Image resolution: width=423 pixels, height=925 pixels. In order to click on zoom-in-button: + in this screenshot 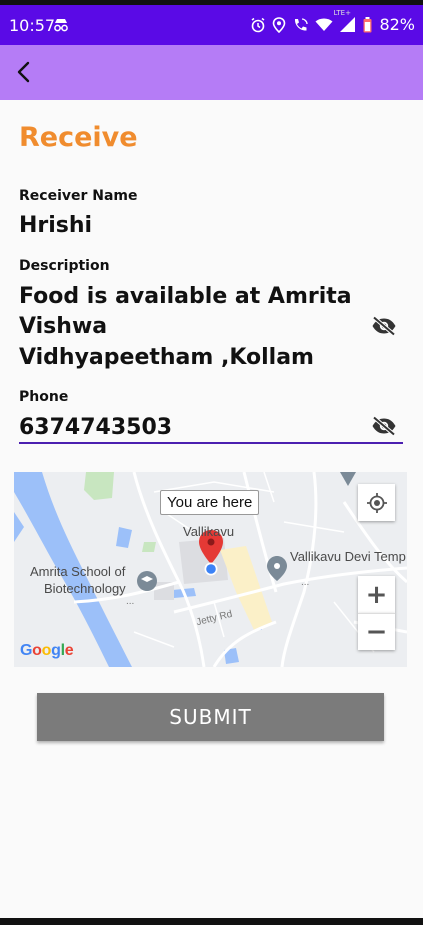, I will do `click(376, 594)`.